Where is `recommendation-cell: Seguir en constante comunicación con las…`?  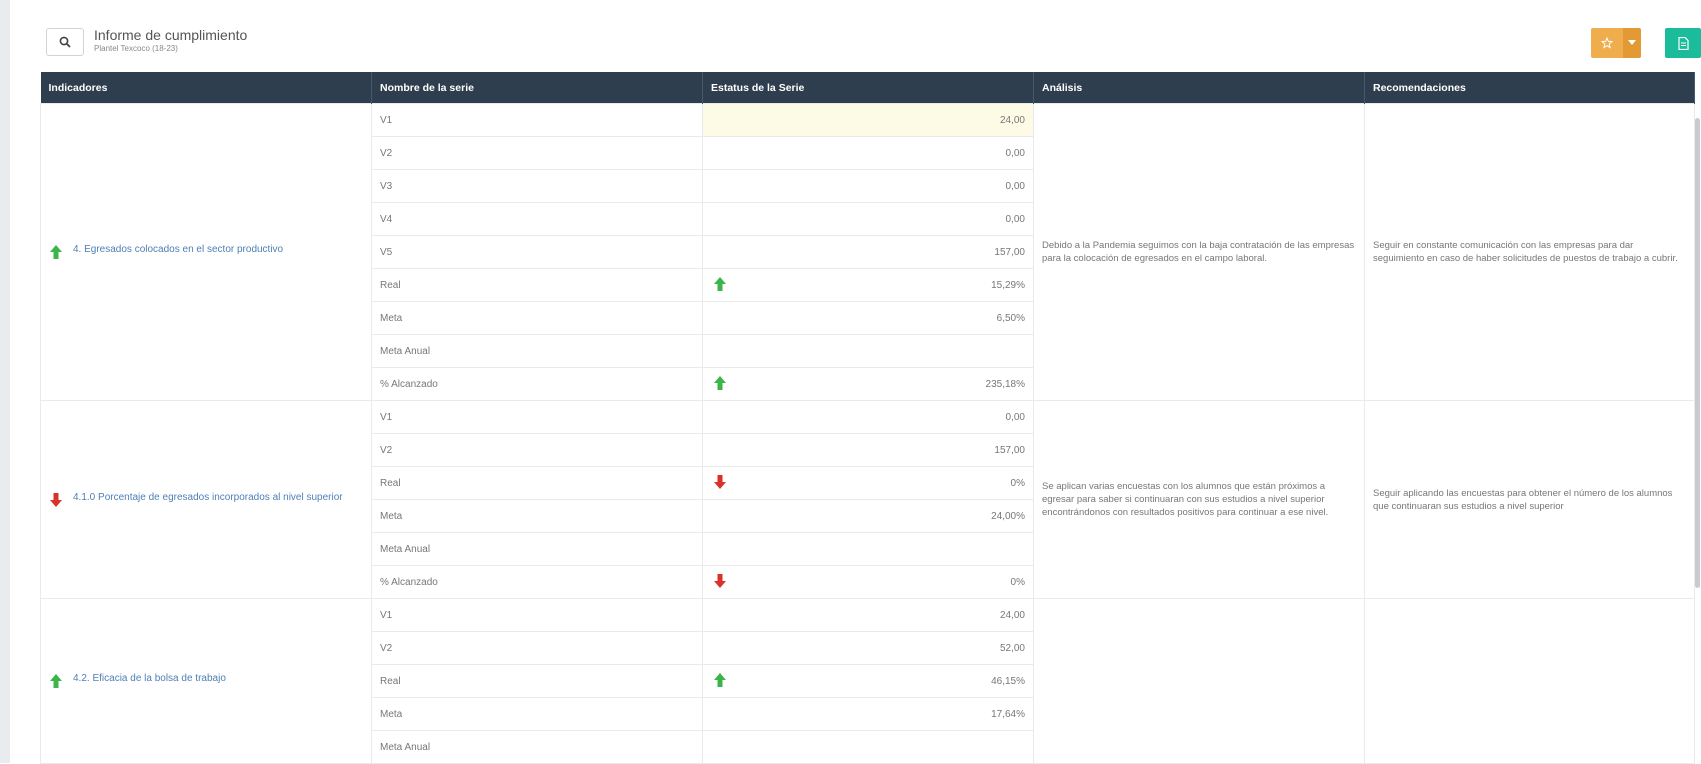
recommendation-cell: Seguir en constante comunicación con las… is located at coordinates (1529, 252).